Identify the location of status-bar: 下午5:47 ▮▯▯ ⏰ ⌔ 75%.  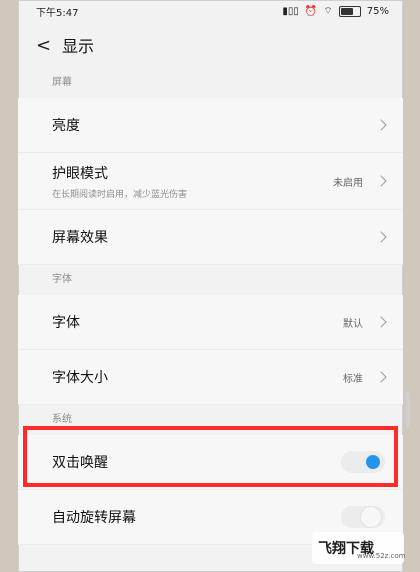
(210, 11).